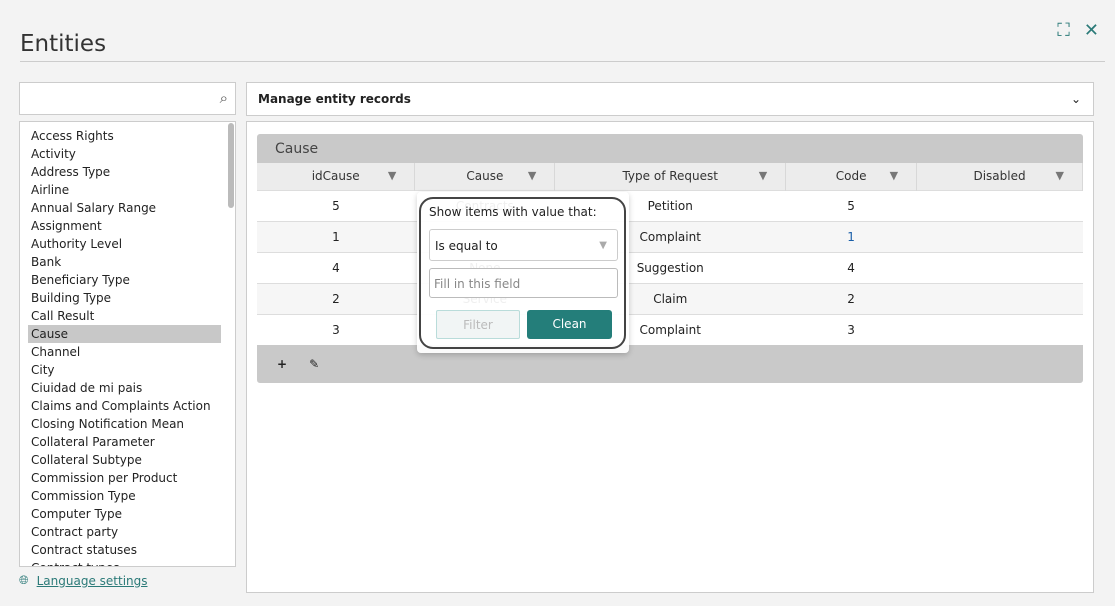 The image size is (1115, 606). I want to click on scrollbar, so click(231, 165).